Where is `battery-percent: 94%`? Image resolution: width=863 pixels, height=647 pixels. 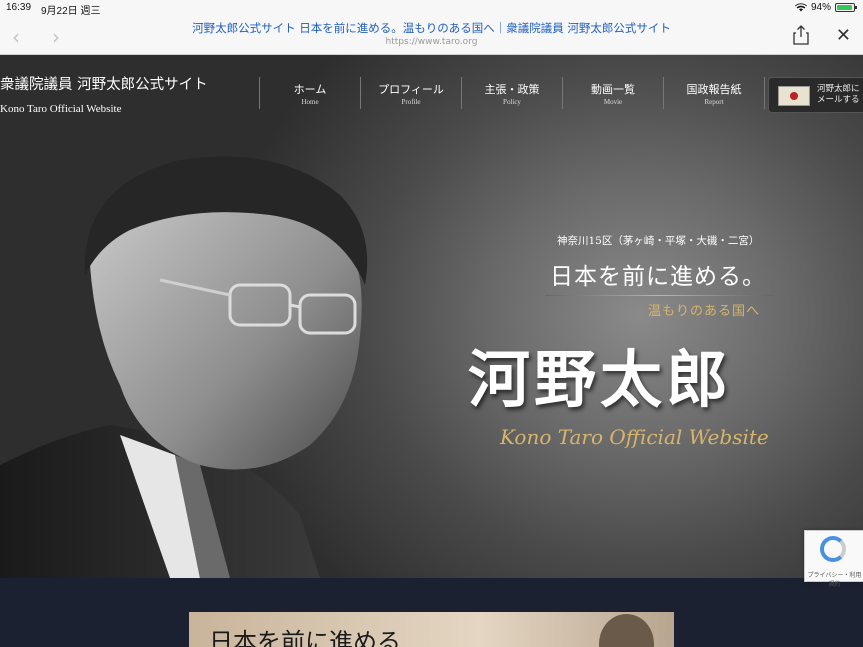
battery-percent: 94% is located at coordinates (820, 7).